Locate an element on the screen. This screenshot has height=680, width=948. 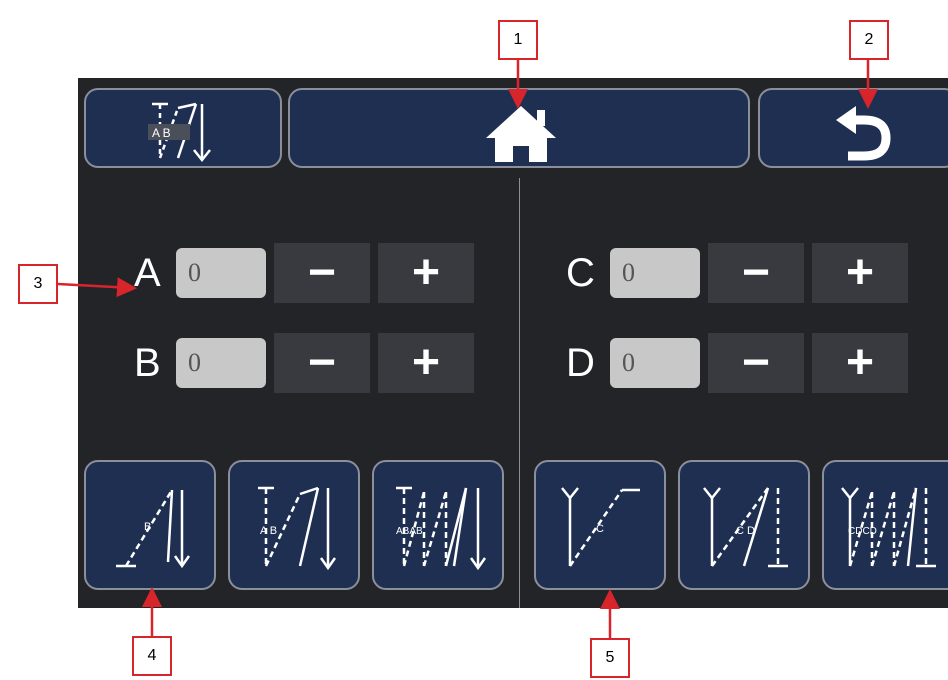
param-c-label: C is located at coordinates (580, 273).